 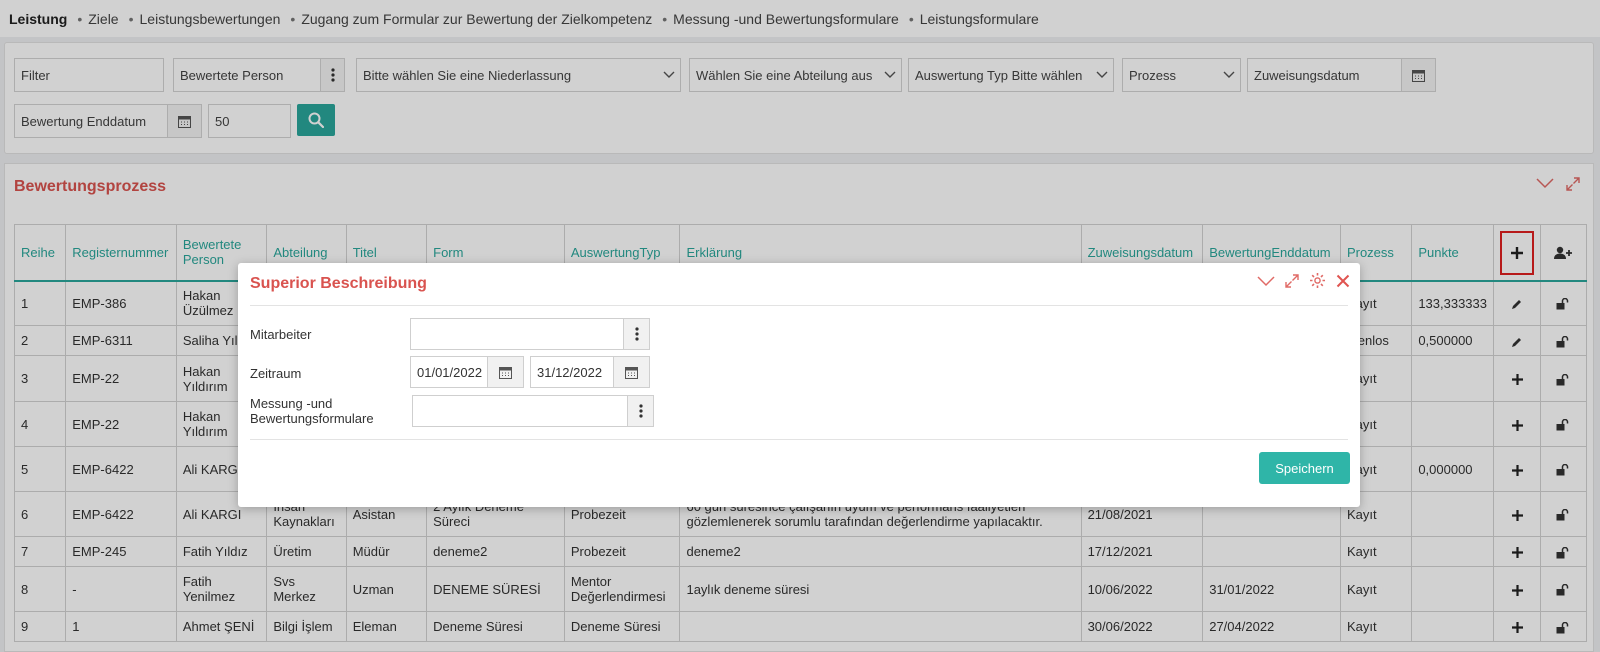 What do you see at coordinates (276, 373) in the screenshot?
I see `period-label: Zeitraum` at bounding box center [276, 373].